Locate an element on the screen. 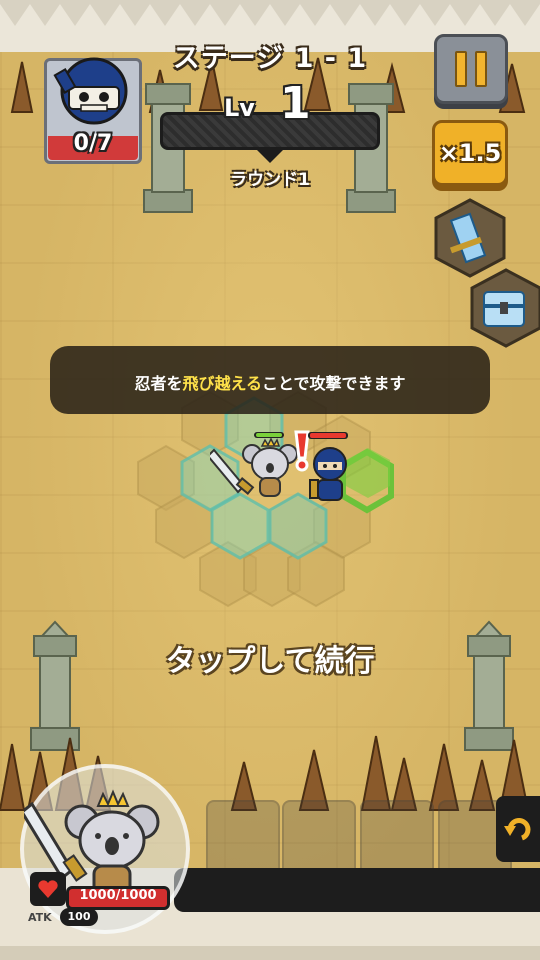  enemy-ninja-sprite is located at coordinates (328, 466).